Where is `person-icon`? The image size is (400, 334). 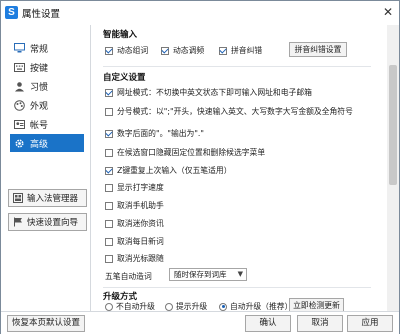 person-icon is located at coordinates (19, 86).